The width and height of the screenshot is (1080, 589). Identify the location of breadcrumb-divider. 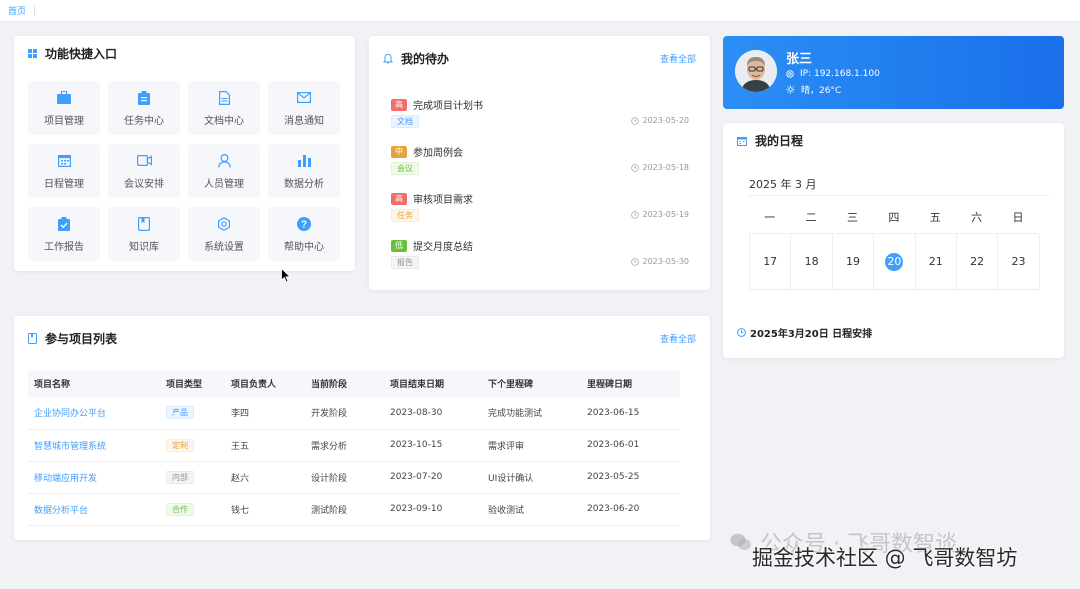
(35, 10).